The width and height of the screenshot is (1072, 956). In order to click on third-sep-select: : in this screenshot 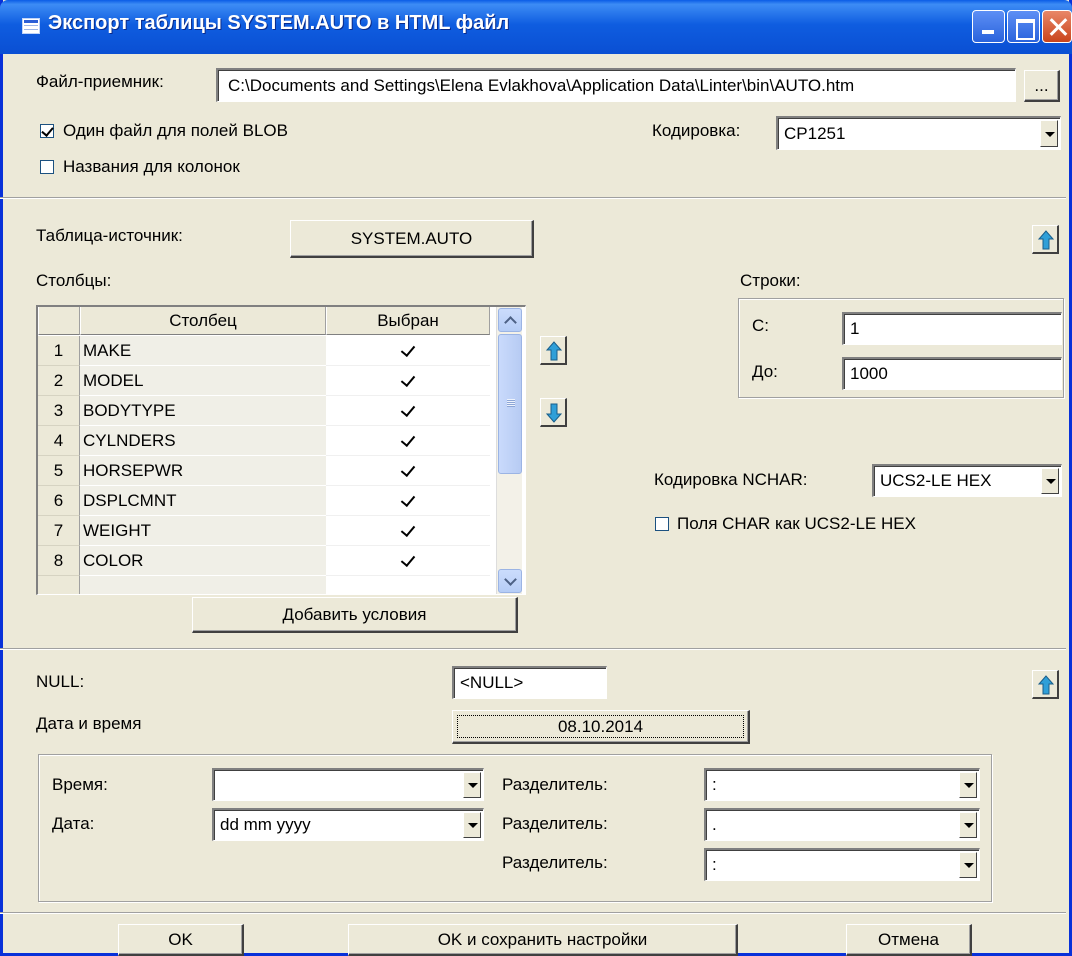, I will do `click(842, 864)`.